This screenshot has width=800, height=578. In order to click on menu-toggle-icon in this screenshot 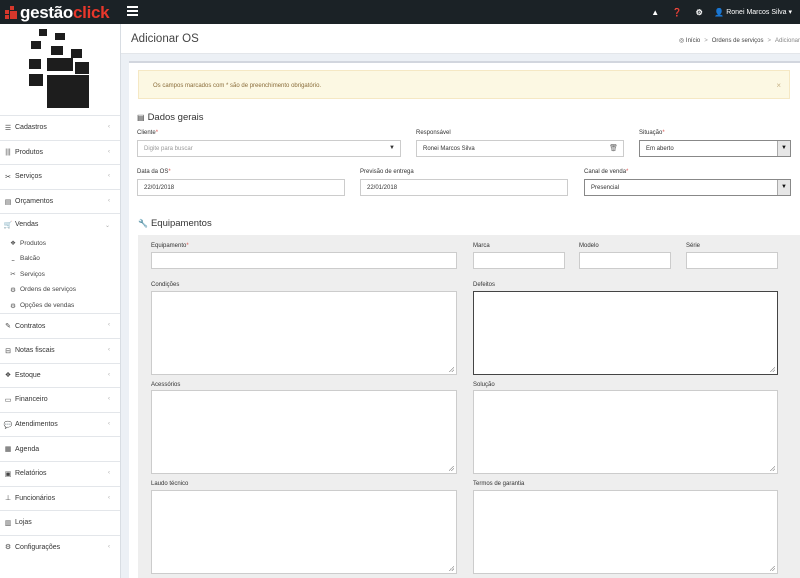, I will do `click(132, 11)`.